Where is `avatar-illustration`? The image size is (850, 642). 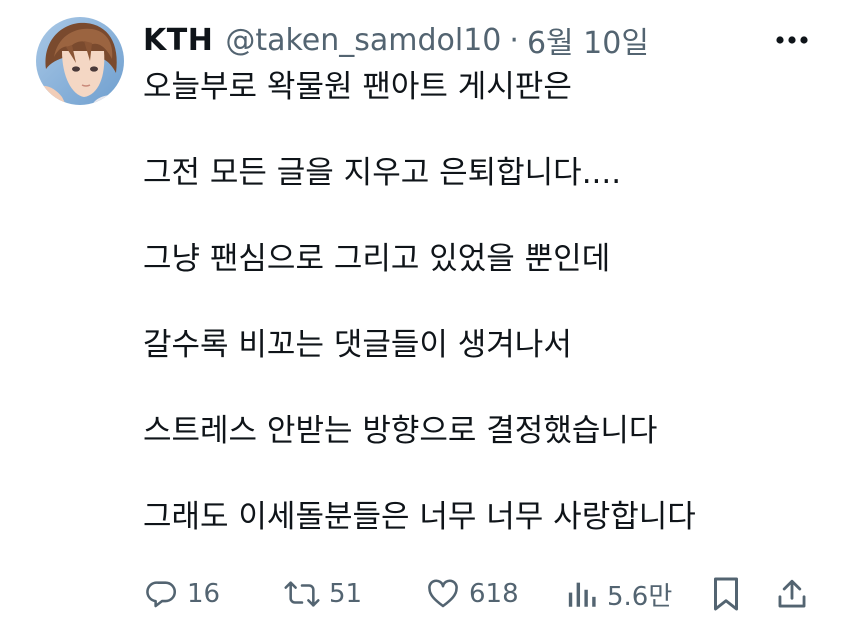
avatar-illustration is located at coordinates (80, 61).